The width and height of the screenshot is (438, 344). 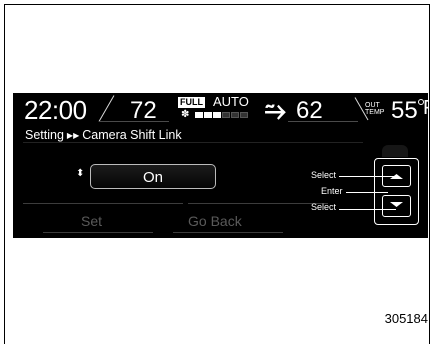 I want to click on climate-mode: AUTO, so click(x=231, y=101).